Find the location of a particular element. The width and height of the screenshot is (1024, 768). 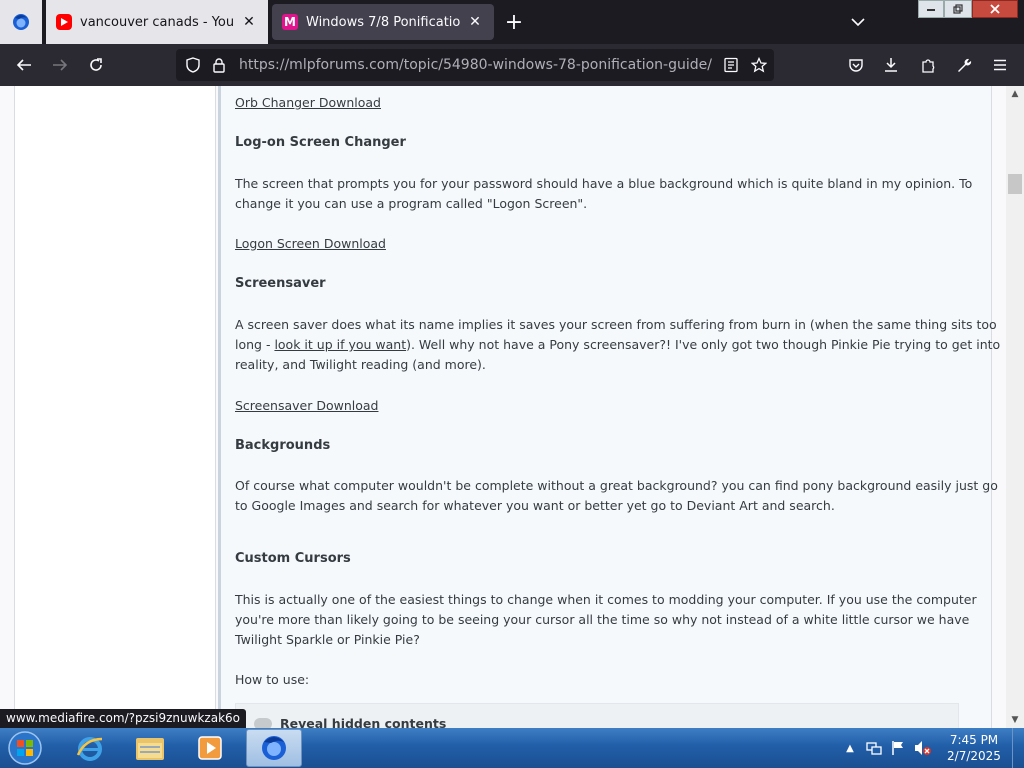

internet-explorer-taskbar-button is located at coordinates (90, 748).